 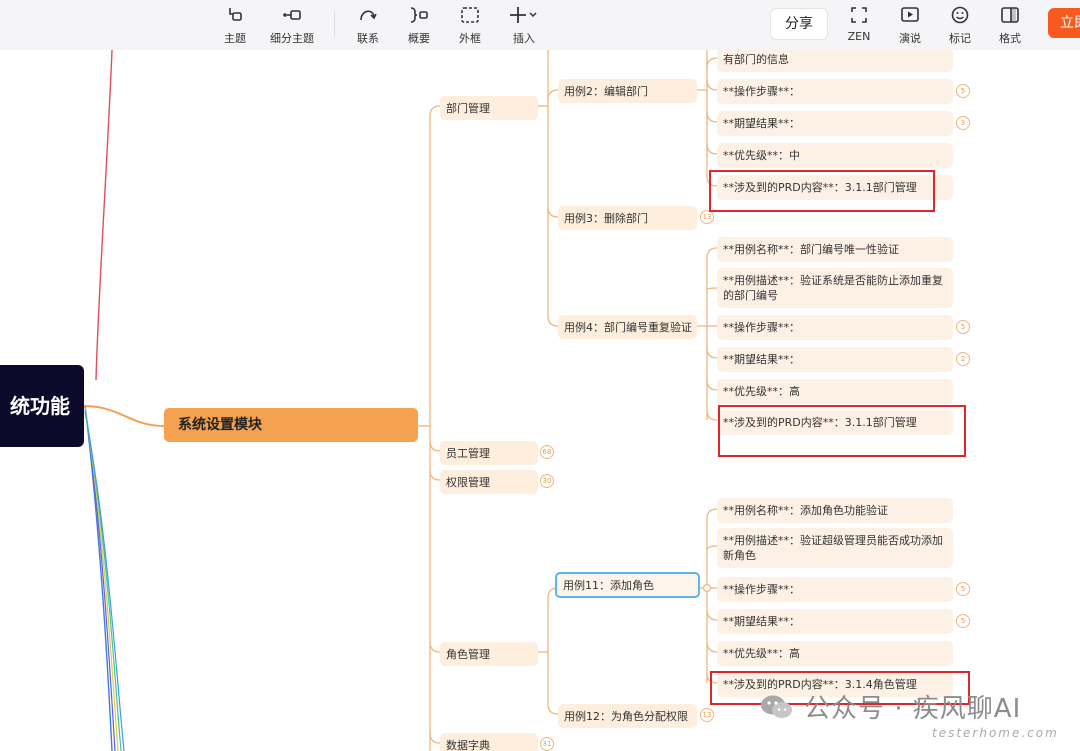 What do you see at coordinates (627, 218) in the screenshot?
I see `use-case-delete-dept: 用例3：删除部门` at bounding box center [627, 218].